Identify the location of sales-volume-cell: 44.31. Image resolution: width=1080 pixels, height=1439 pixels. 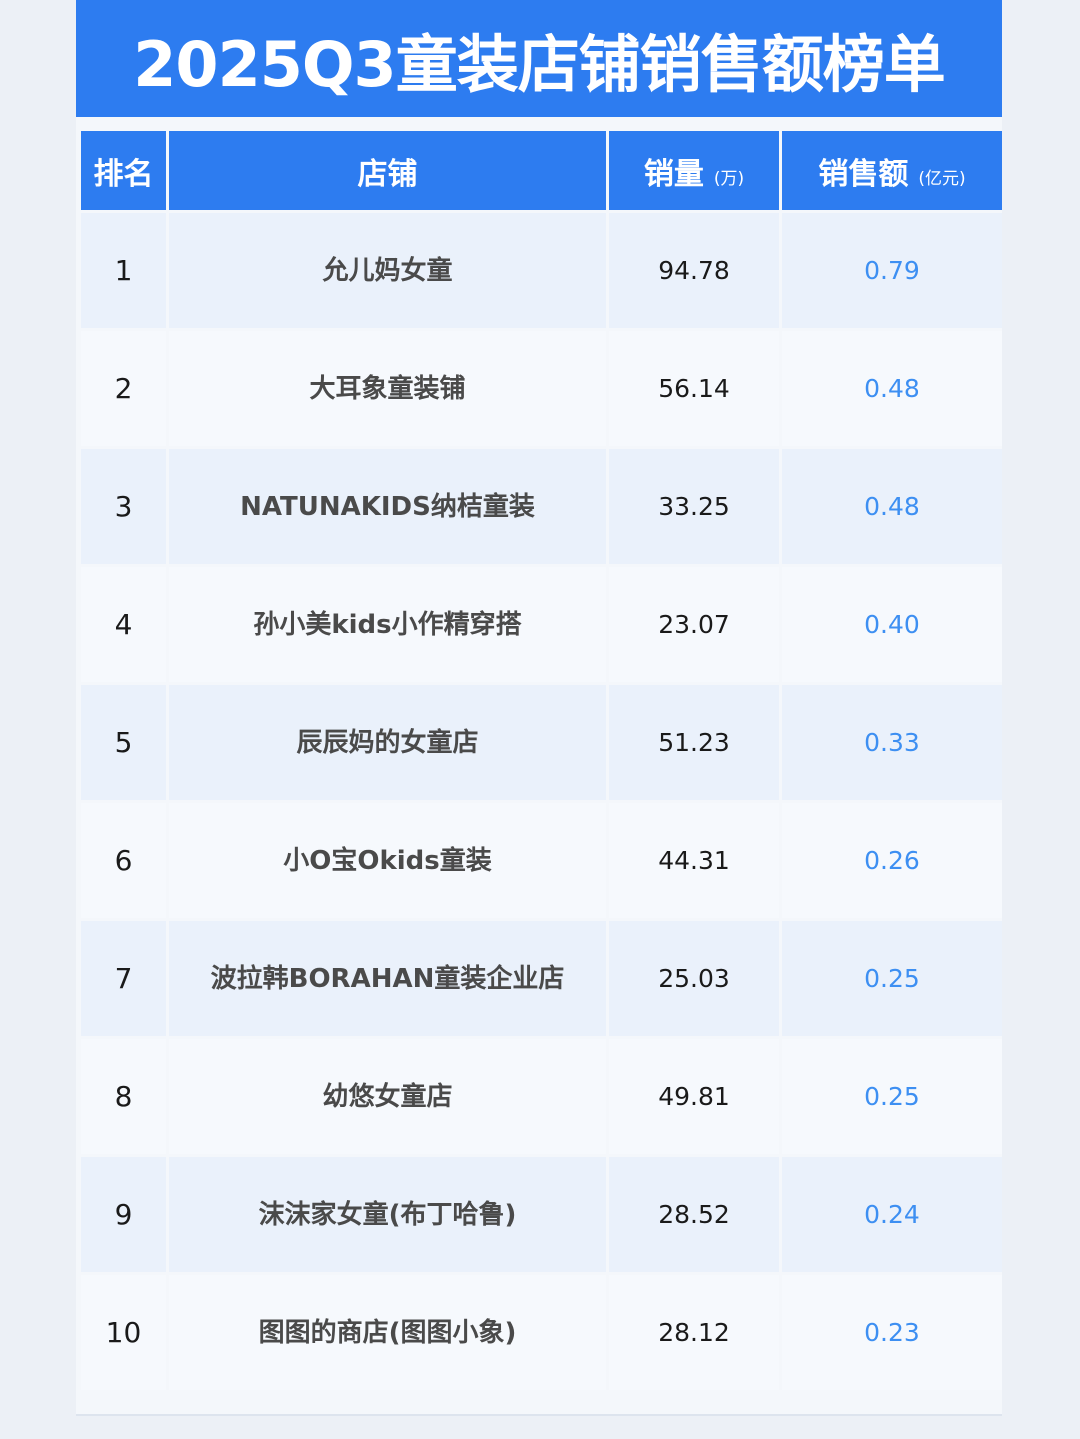
(694, 860).